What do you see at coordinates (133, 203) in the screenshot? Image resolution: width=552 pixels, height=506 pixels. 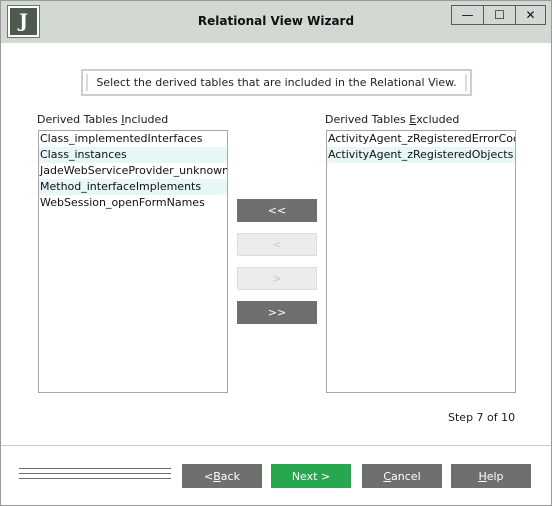 I see `list-item: WebSession_openFormNames` at bounding box center [133, 203].